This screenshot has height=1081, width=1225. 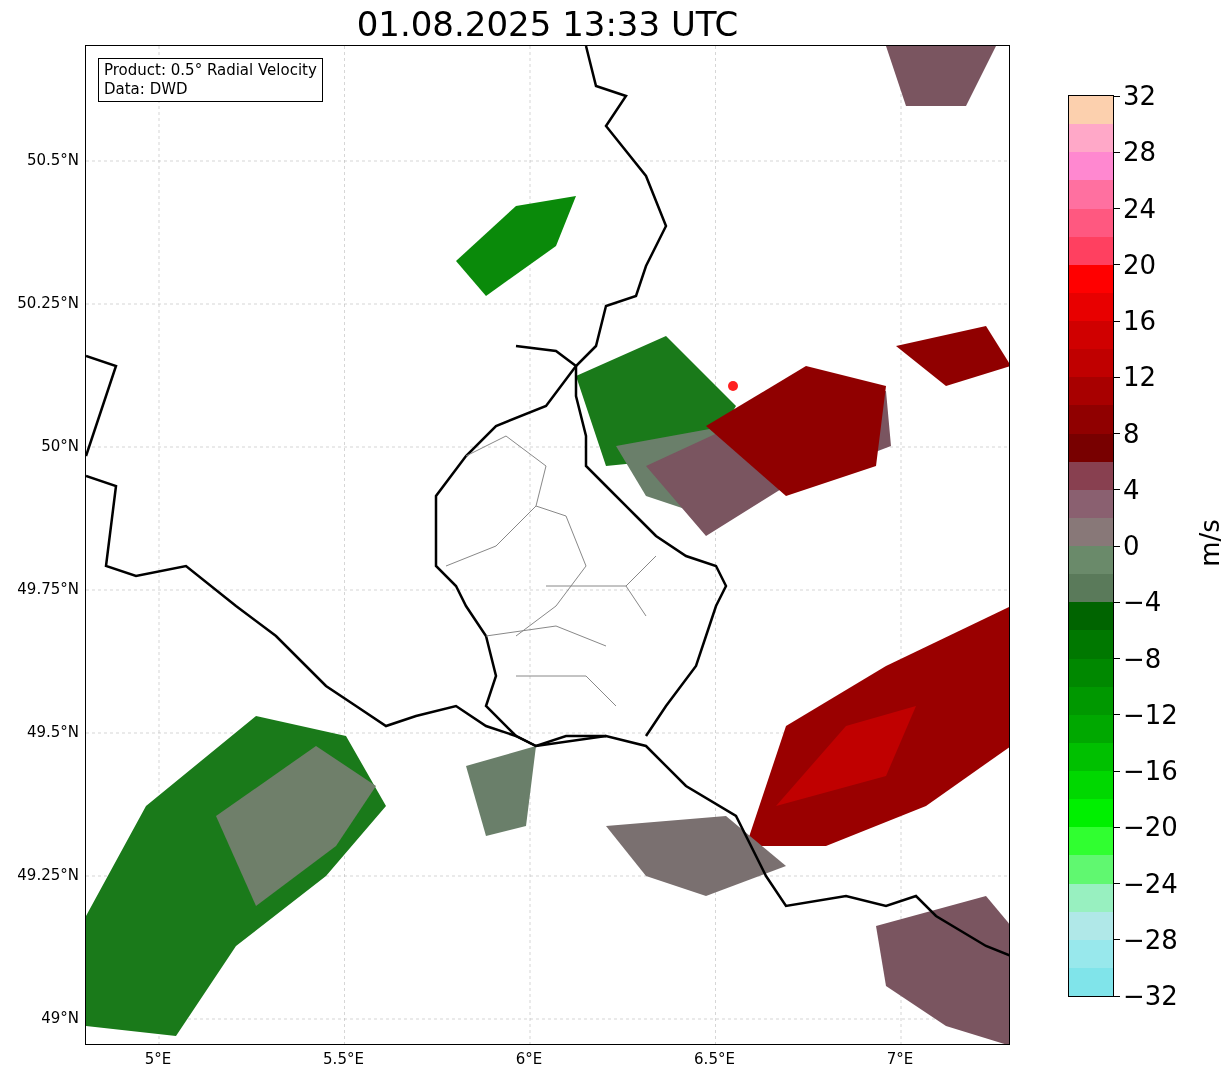 What do you see at coordinates (1131, 433) in the screenshot?
I see `colorbar-tick-label: 8` at bounding box center [1131, 433].